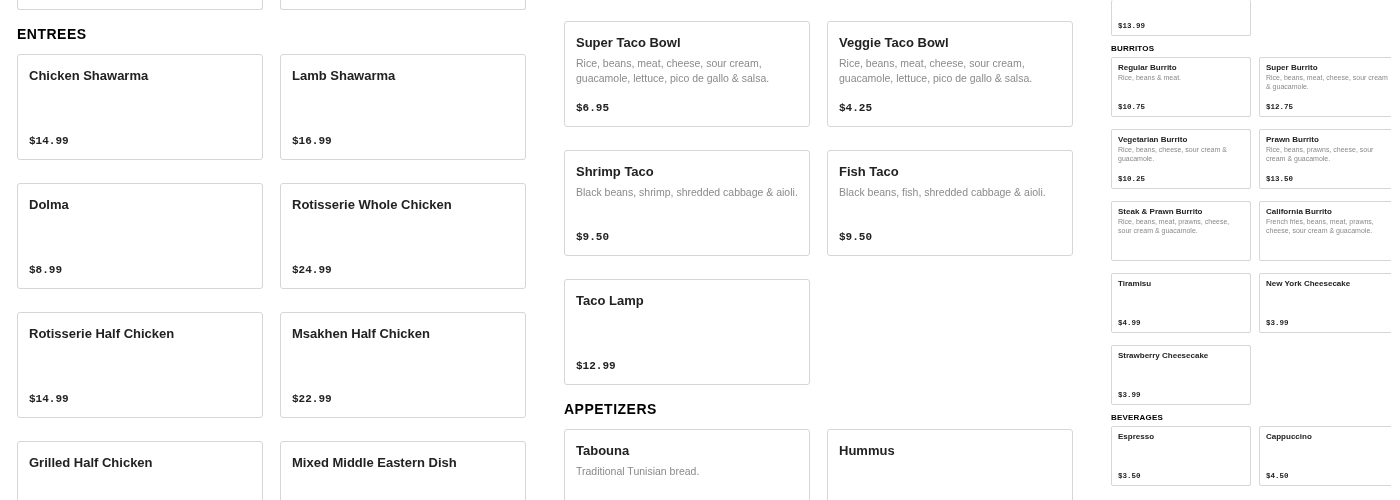 This screenshot has width=1400, height=500. Describe the element at coordinates (1137, 417) in the screenshot. I see `section-heading: BEVERAGES` at that location.